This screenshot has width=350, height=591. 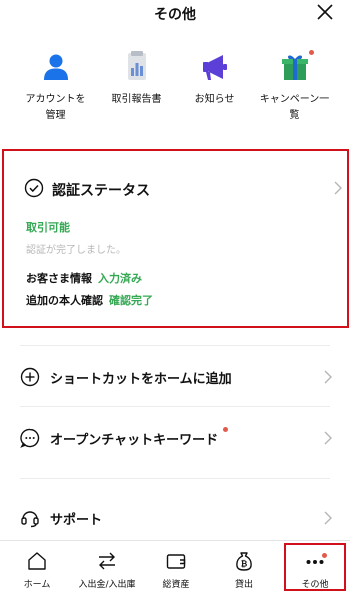 What do you see at coordinates (76, 250) in the screenshot?
I see `verification-complete-message: 認証が完了しました。` at bounding box center [76, 250].